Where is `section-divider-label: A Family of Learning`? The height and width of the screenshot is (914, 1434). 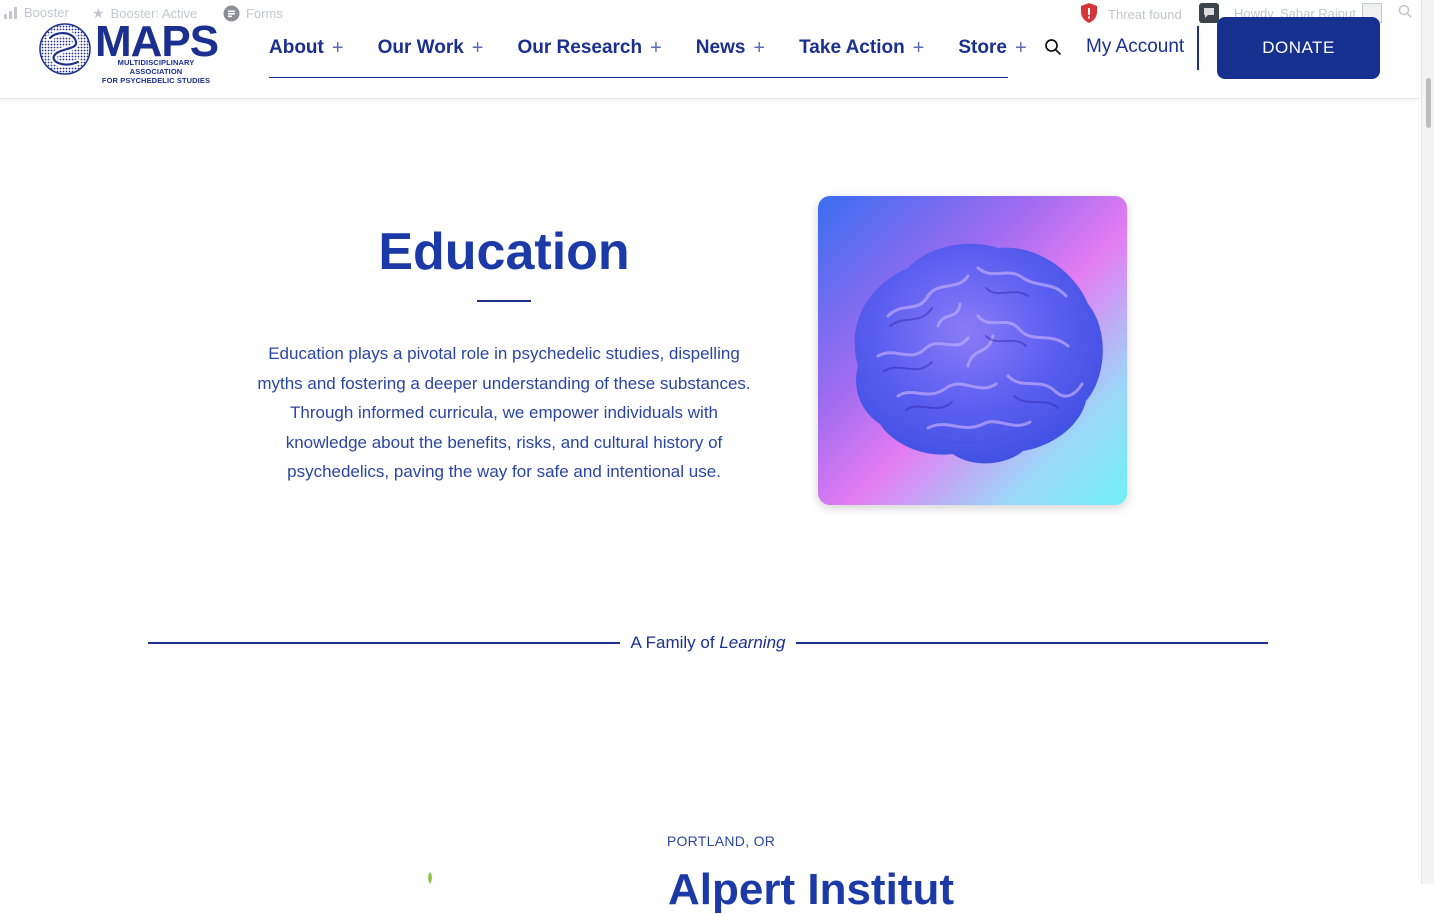 section-divider-label: A Family of Learning is located at coordinates (708, 643).